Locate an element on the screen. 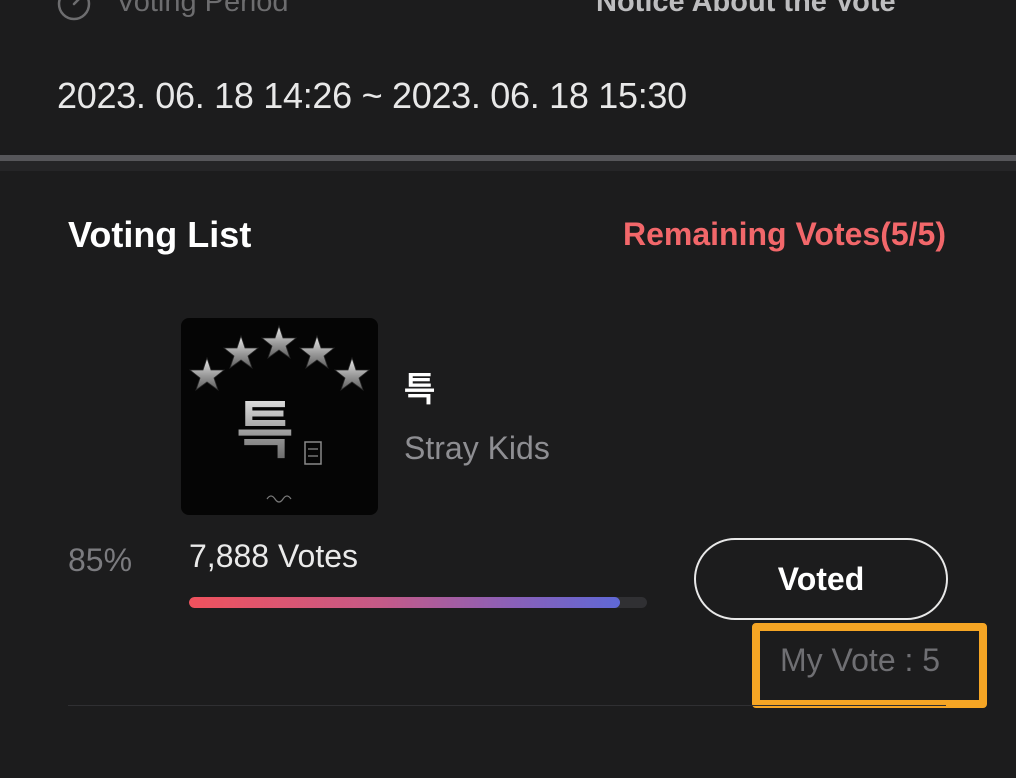 Image resolution: width=1016 pixels, height=778 pixels. voting-period-range: 2023. 06. 18 14:26 ~ 2023. 06. 18 15:30 is located at coordinates (372, 95).